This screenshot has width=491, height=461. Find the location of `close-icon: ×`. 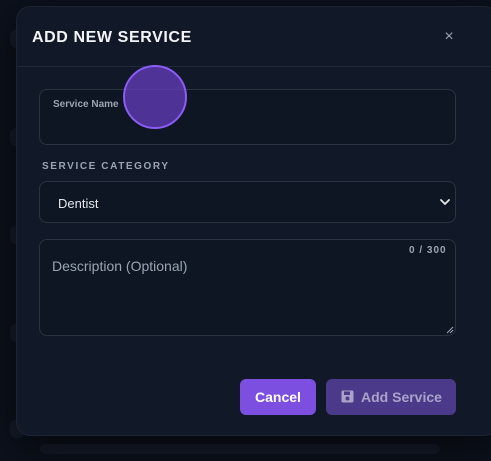

close-icon: × is located at coordinates (449, 36).